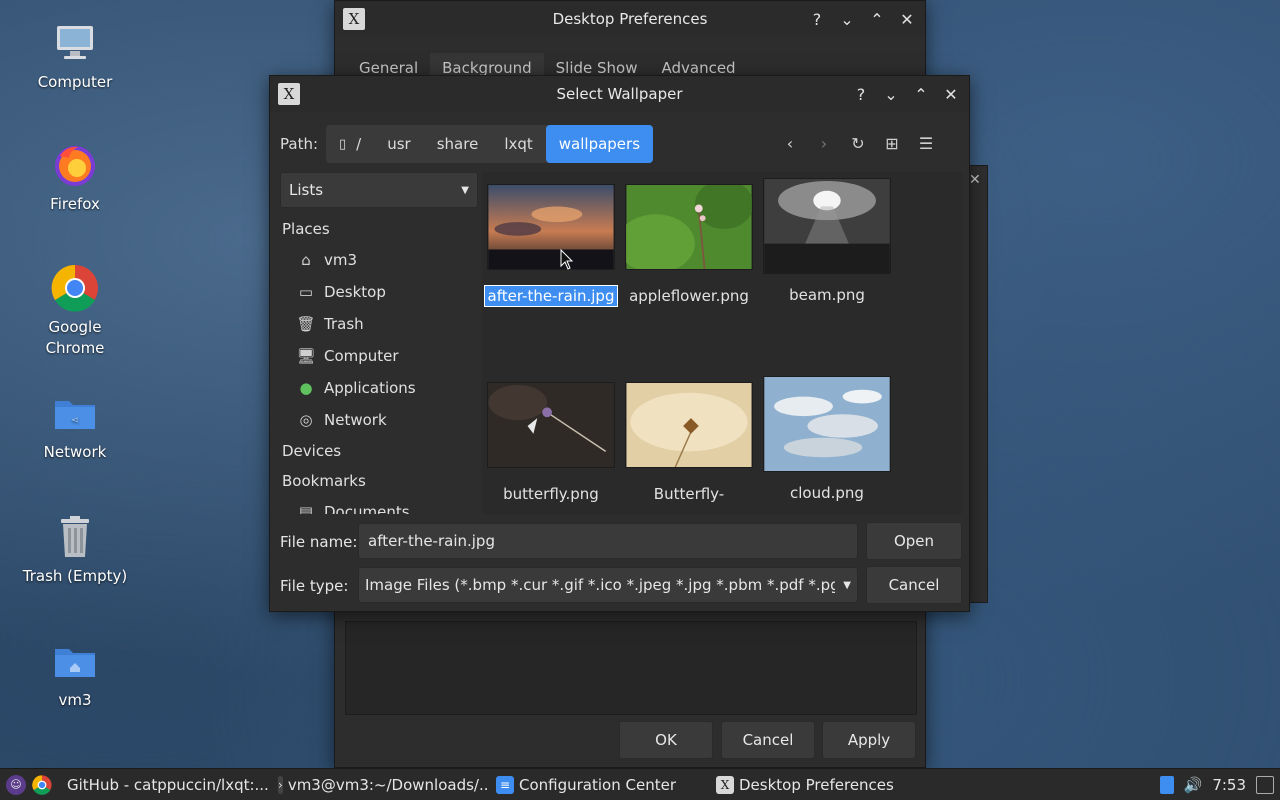 This screenshot has width=1280, height=800. I want to click on file-item: appleflower.png, so click(689, 245).